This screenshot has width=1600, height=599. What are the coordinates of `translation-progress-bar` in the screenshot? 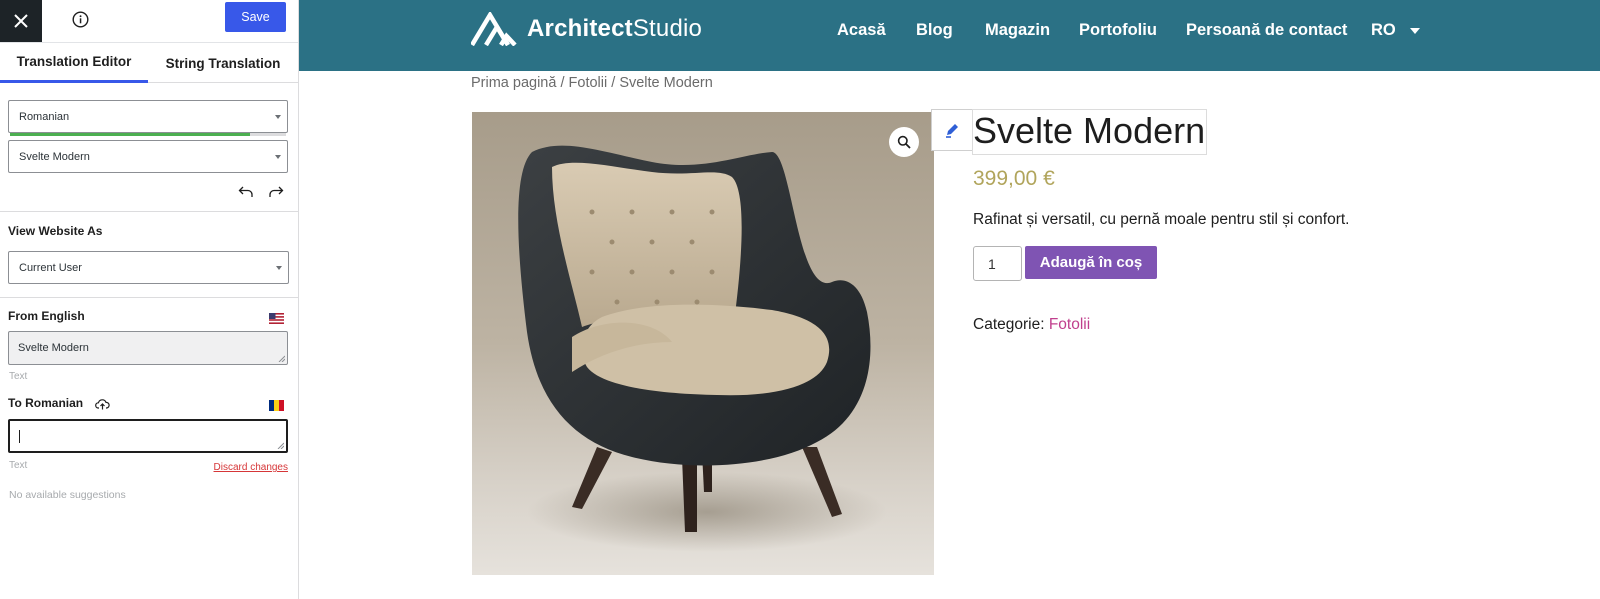 It's located at (148, 134).